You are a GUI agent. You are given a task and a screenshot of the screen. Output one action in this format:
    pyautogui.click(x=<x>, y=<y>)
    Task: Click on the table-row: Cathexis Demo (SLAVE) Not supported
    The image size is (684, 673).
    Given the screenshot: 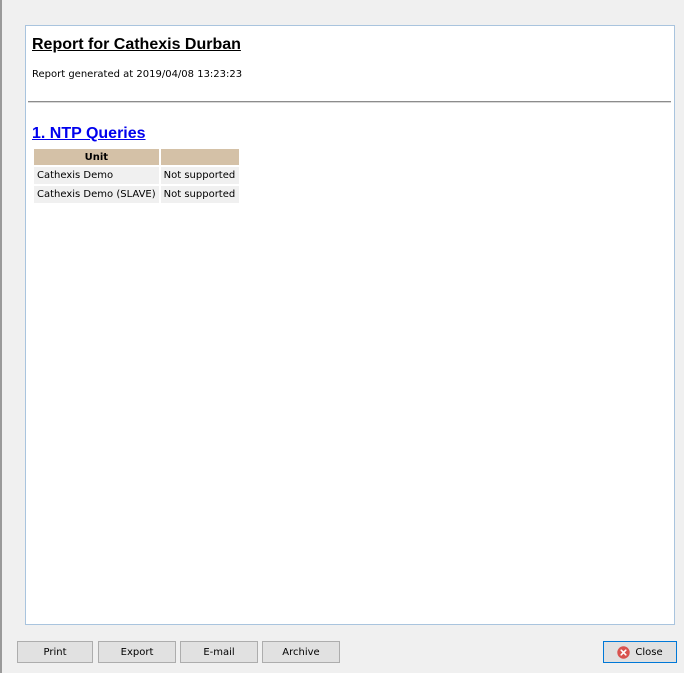 What is the action you would take?
    pyautogui.click(x=136, y=194)
    